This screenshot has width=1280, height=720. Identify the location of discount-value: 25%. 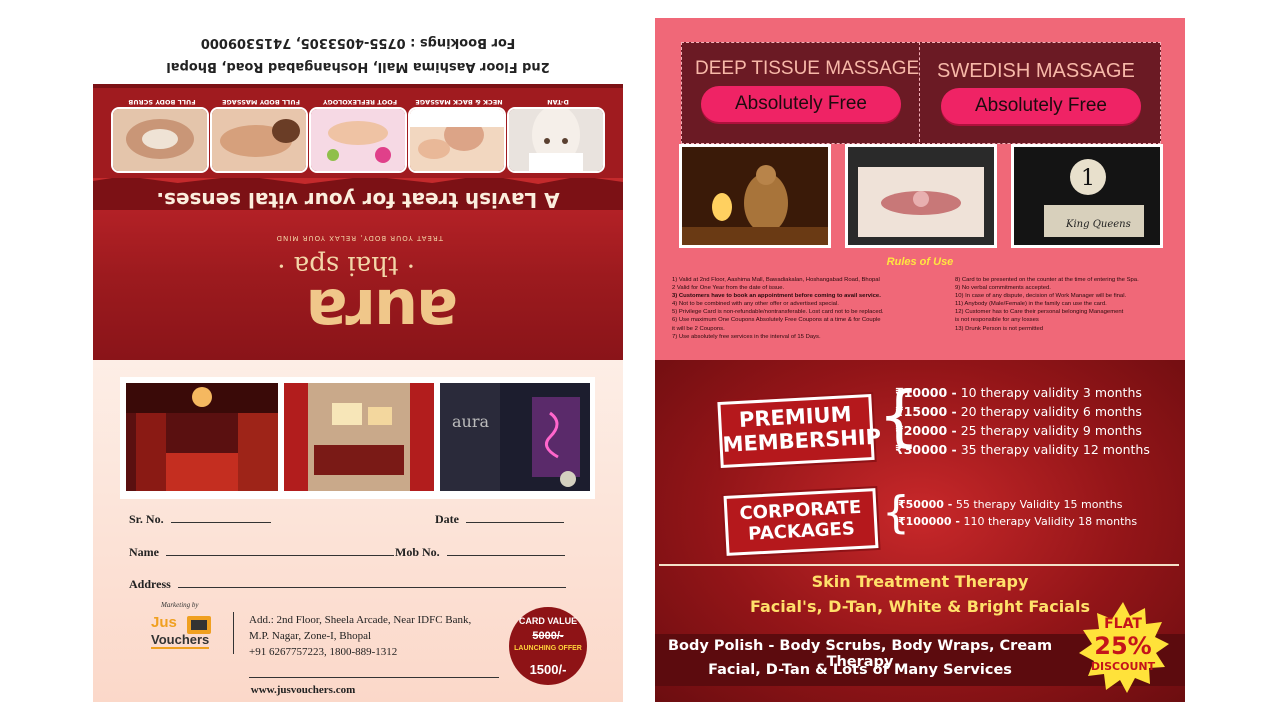
(1123, 646).